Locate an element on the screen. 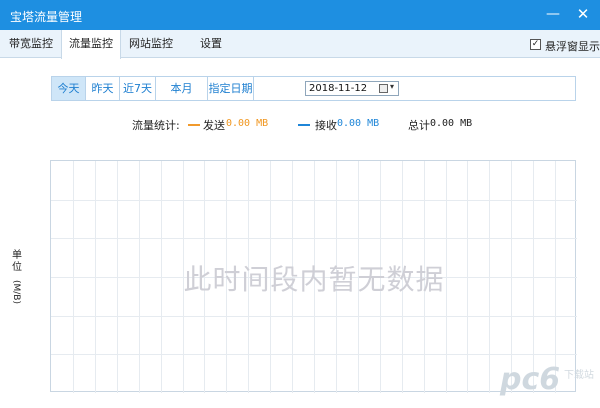 This screenshot has width=600, height=408. filter-last7days-button: 近7天 is located at coordinates (138, 88).